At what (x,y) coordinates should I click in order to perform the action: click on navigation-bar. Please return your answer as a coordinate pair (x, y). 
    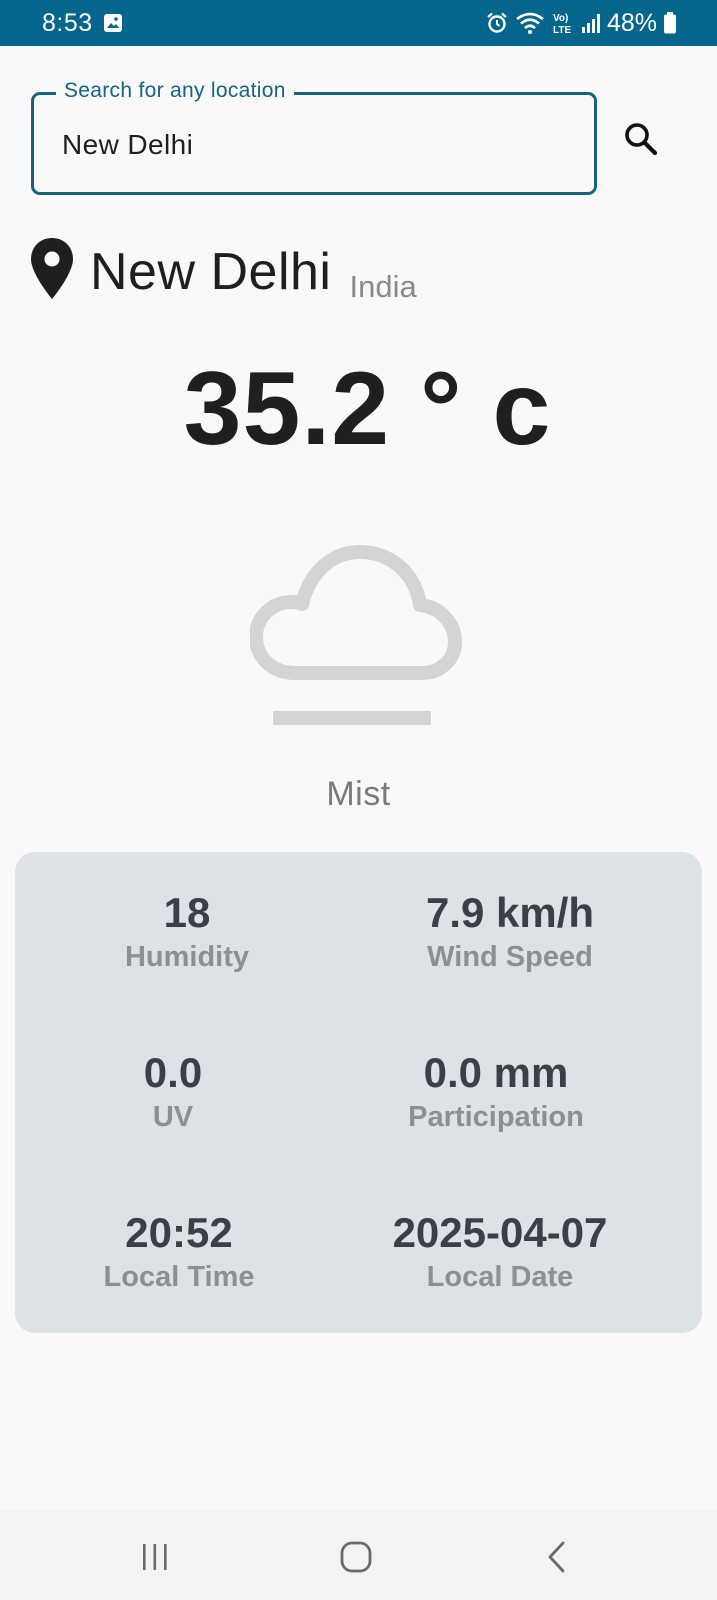
    Looking at the image, I should click on (358, 1555).